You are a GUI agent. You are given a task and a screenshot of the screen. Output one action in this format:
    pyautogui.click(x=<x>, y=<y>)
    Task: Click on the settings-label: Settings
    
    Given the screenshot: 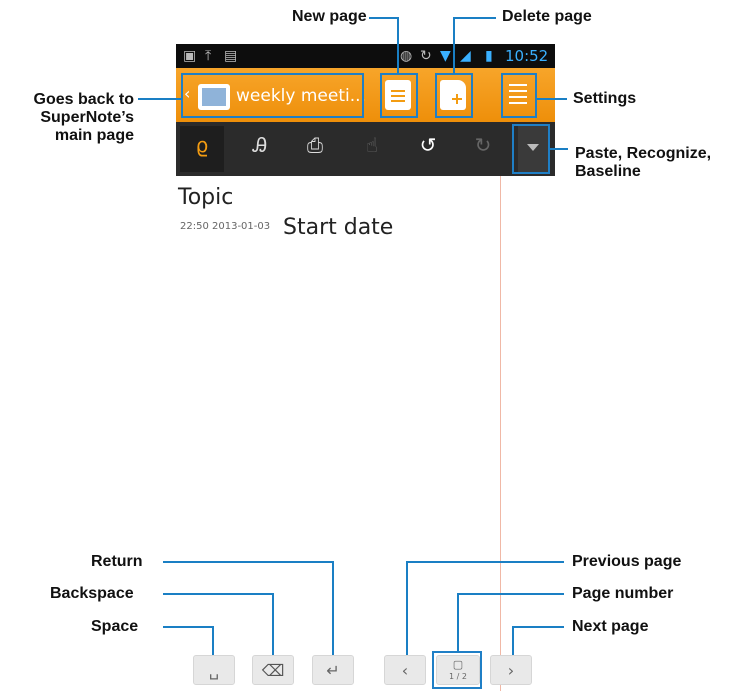 What is the action you would take?
    pyautogui.click(x=605, y=98)
    